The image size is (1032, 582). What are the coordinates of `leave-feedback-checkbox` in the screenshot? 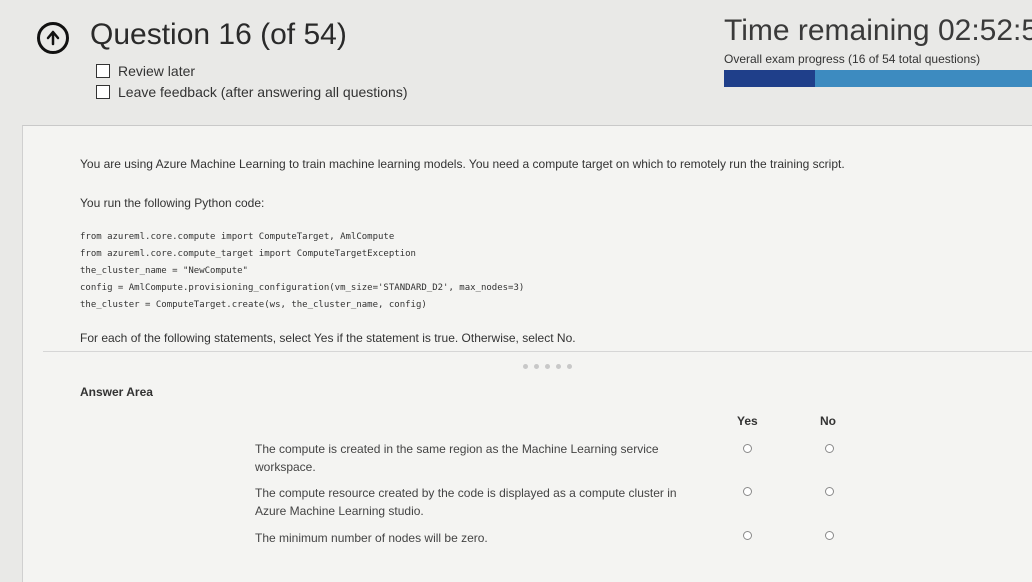 It's located at (103, 92).